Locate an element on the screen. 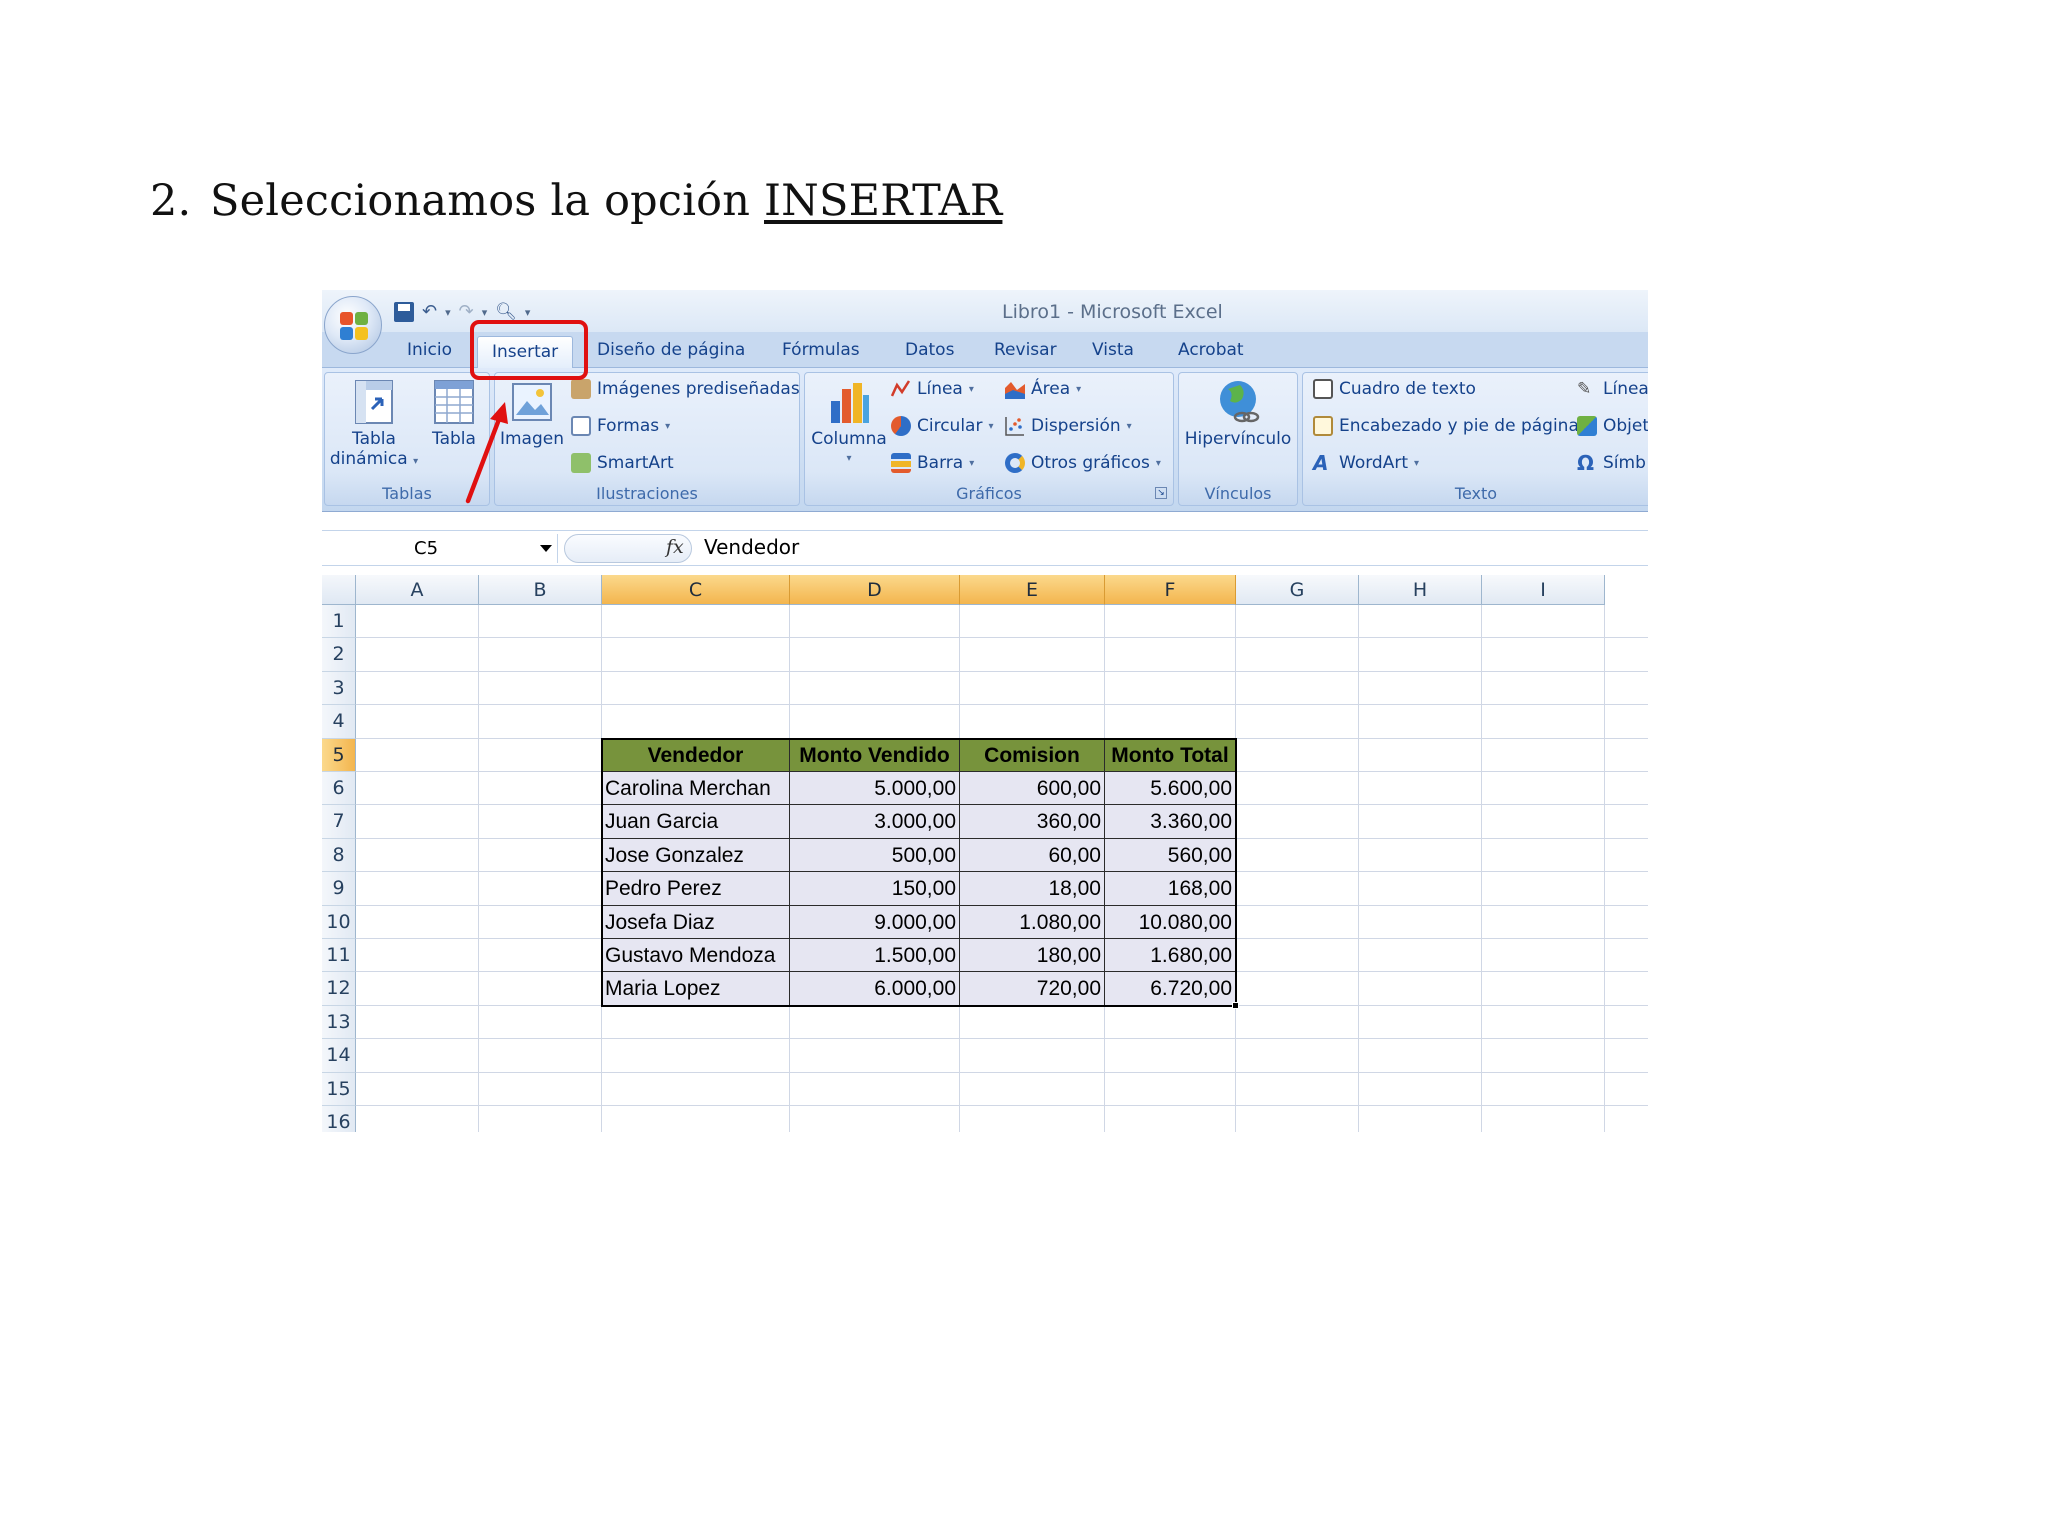 This screenshot has height=1536, width=2048. annotation-arrow is located at coordinates (486, 453).